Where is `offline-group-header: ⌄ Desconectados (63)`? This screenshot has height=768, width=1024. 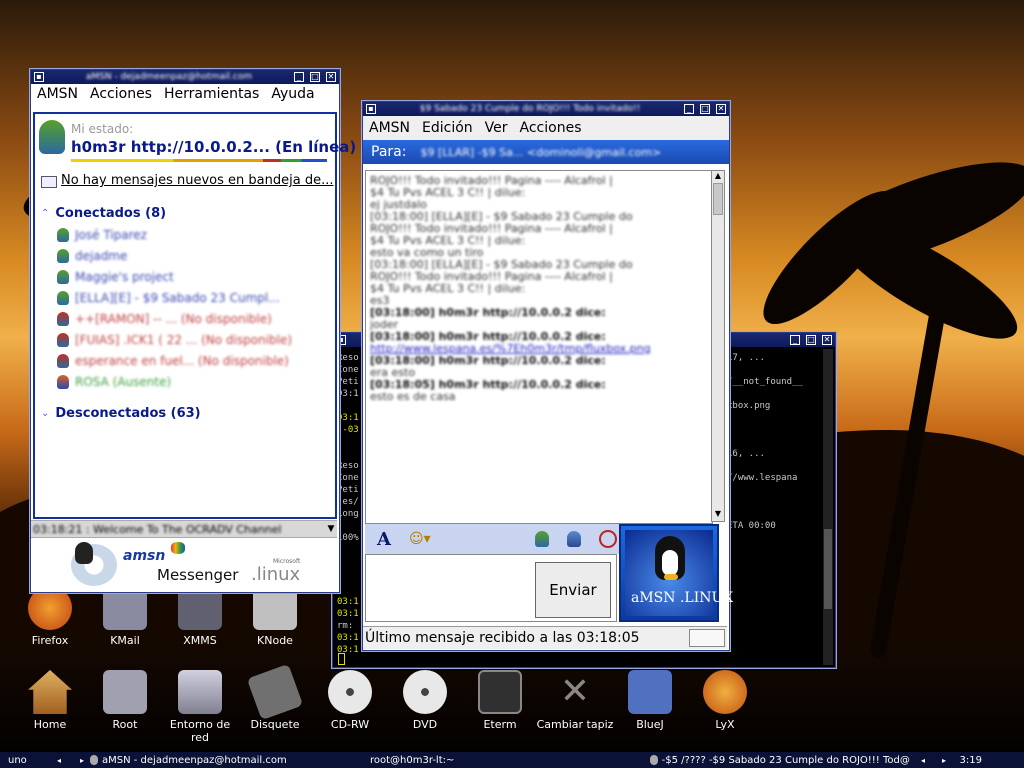 offline-group-header: ⌄ Desconectados (63) is located at coordinates (121, 413).